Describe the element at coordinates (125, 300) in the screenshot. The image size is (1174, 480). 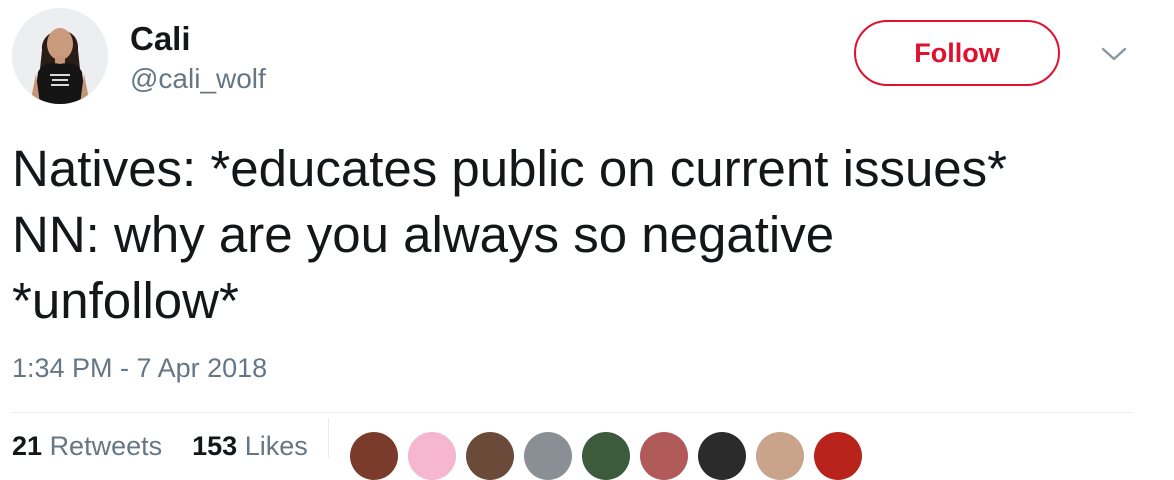
I see `tweet-line: *unfollow*` at that location.